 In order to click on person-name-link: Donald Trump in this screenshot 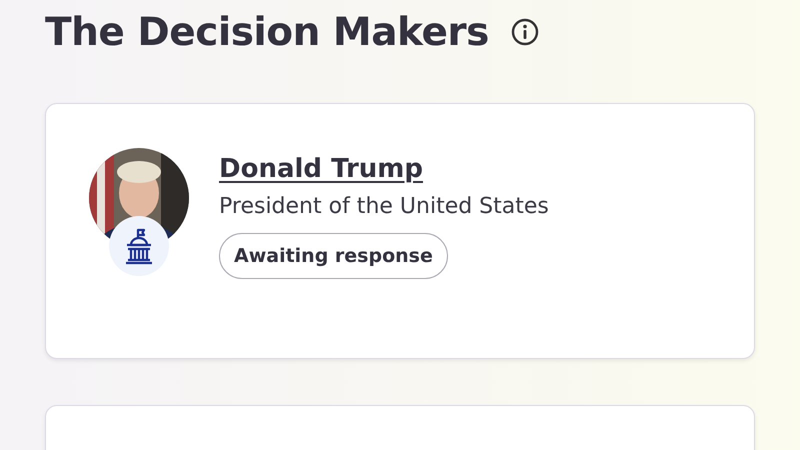, I will do `click(321, 169)`.